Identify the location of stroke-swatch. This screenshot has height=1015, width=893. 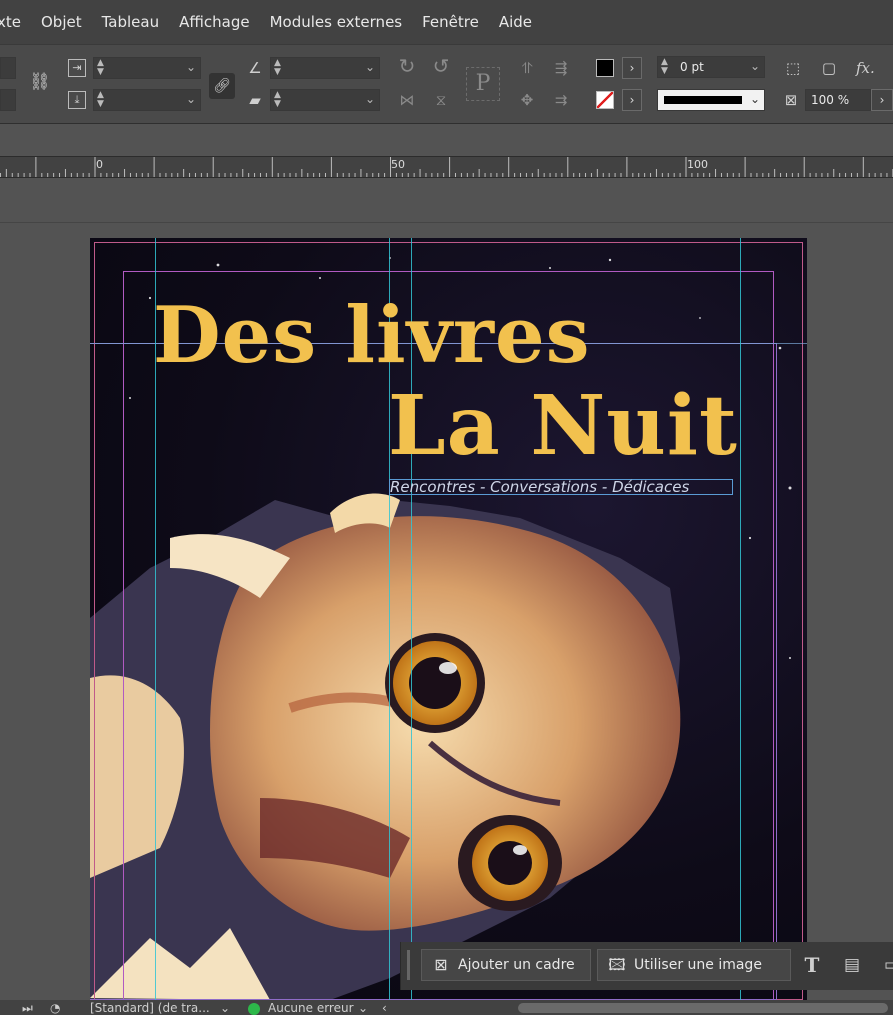
(605, 100).